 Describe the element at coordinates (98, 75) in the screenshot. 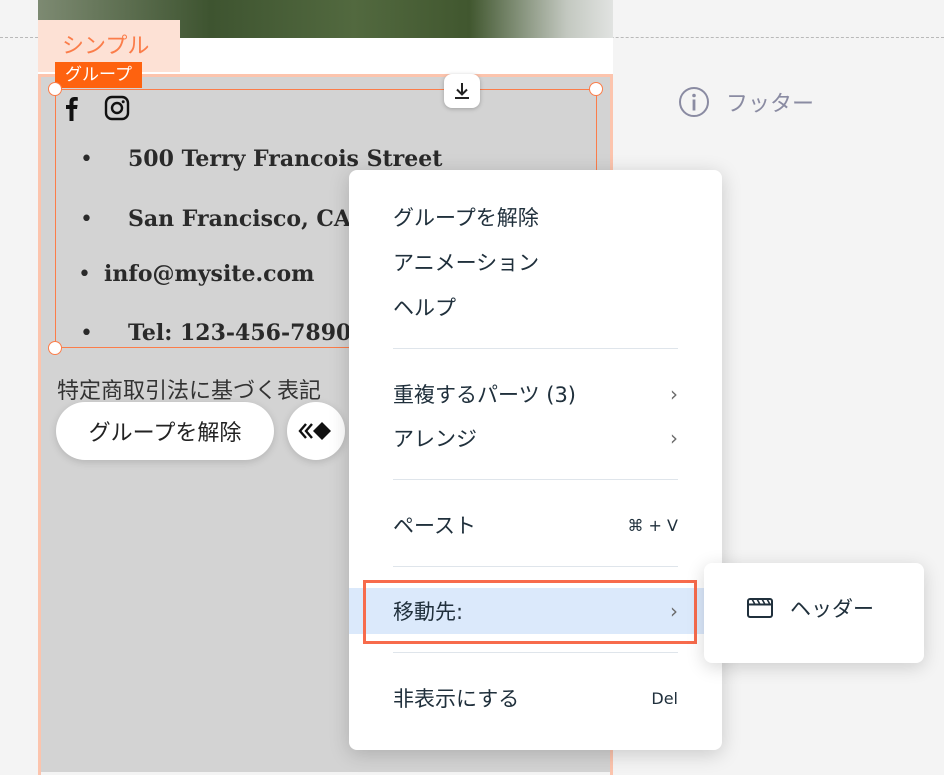

I see `group-tag: グループ` at that location.